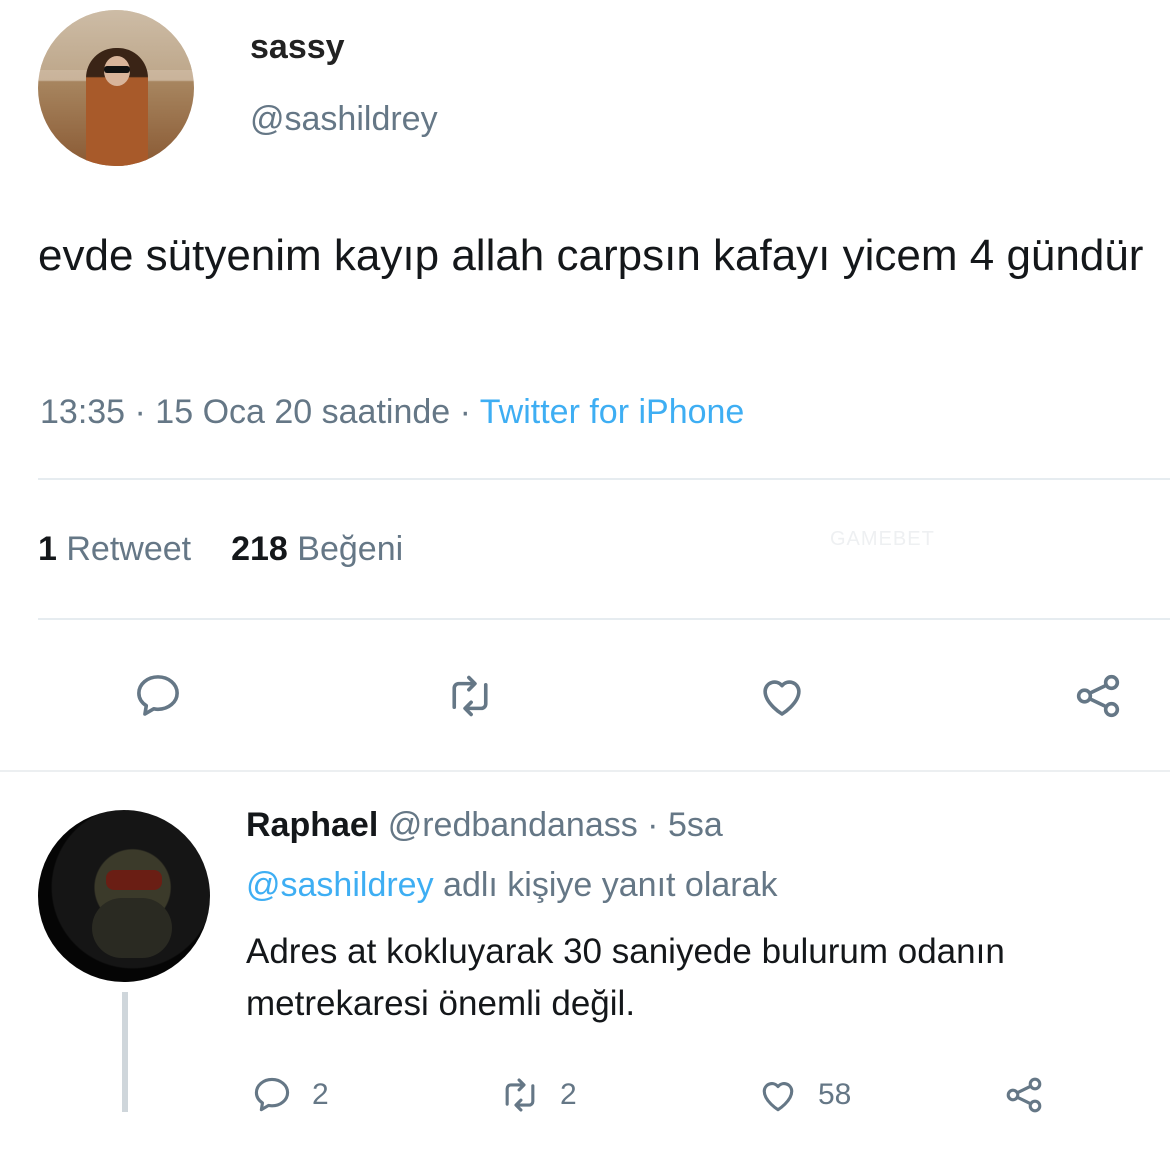  Describe the element at coordinates (129, 549) in the screenshot. I see `retweet-label: Retweet` at that location.